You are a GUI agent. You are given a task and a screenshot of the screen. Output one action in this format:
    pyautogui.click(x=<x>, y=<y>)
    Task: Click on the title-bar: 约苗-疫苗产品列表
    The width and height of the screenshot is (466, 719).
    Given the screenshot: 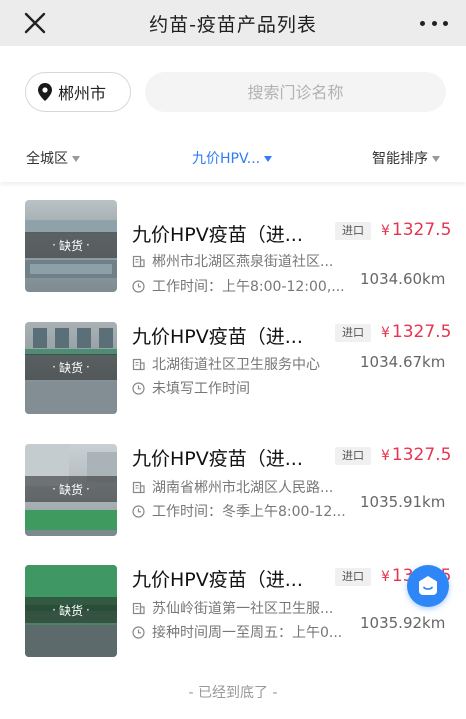 What is the action you would take?
    pyautogui.click(x=233, y=23)
    